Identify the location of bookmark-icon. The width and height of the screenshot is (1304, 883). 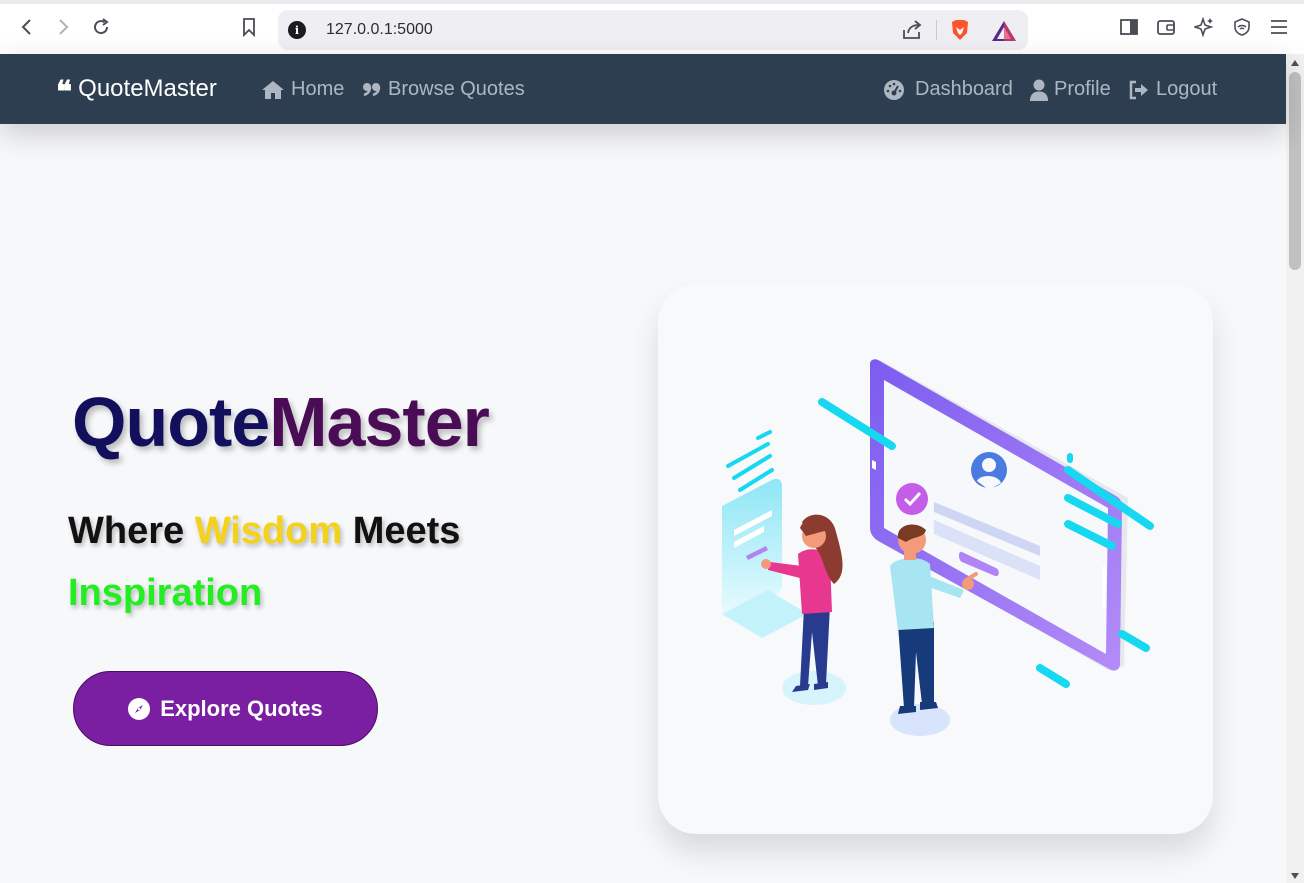
(249, 27).